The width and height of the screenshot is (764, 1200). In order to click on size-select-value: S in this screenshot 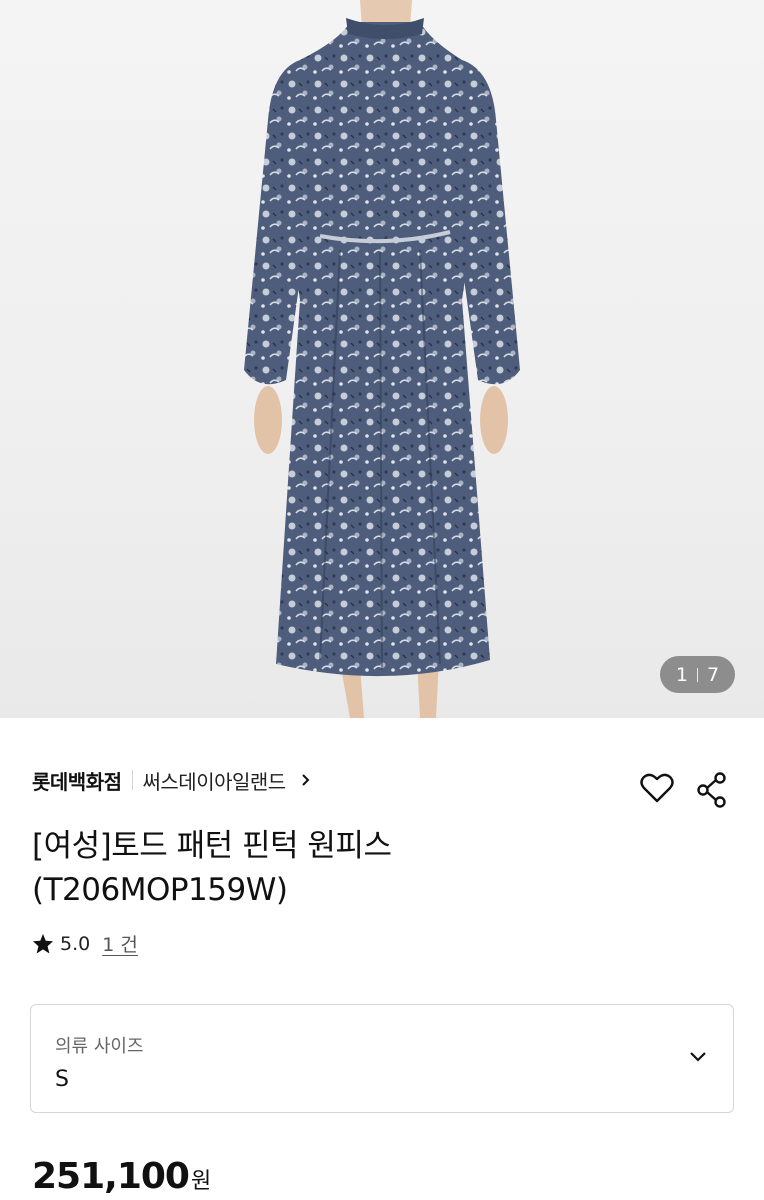, I will do `click(62, 1079)`.